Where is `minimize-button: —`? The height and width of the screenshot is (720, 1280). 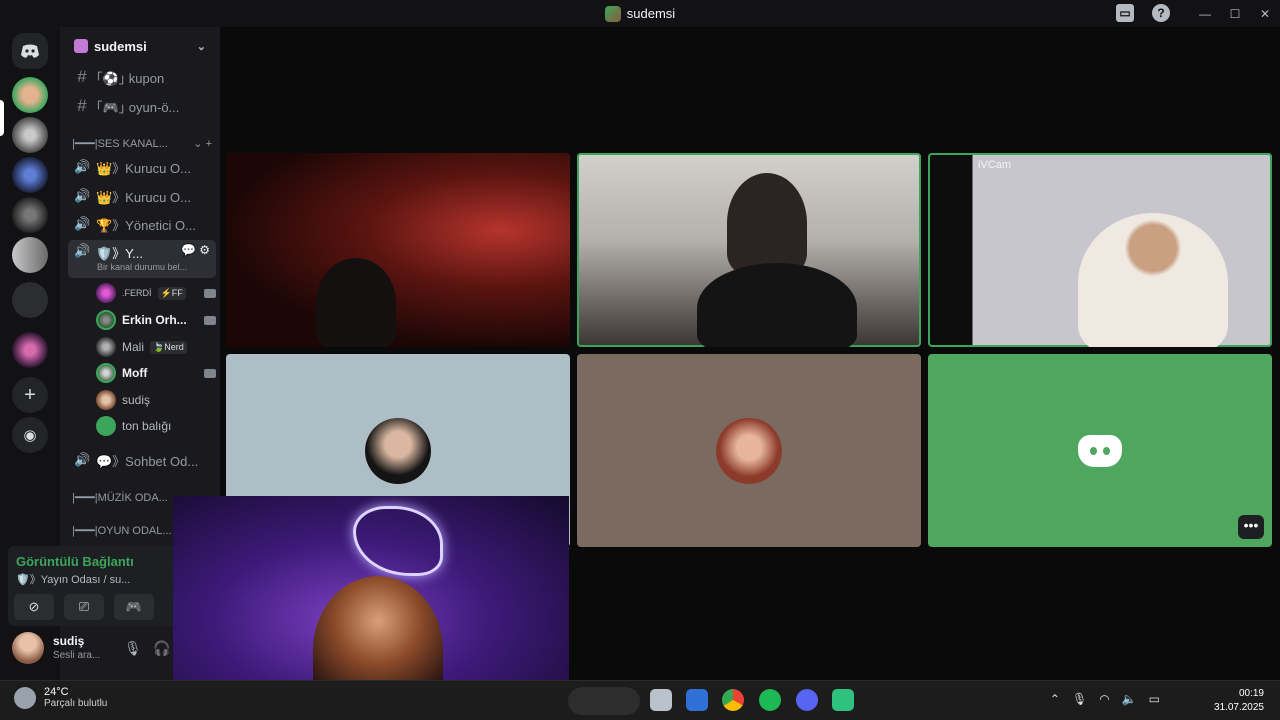
minimize-button: — is located at coordinates (1205, 14).